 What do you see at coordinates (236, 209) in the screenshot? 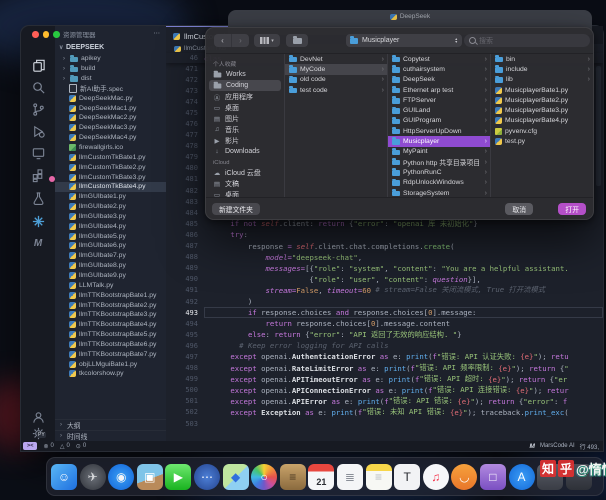
I see `new-folder-button: 新建文件夹` at bounding box center [236, 209].